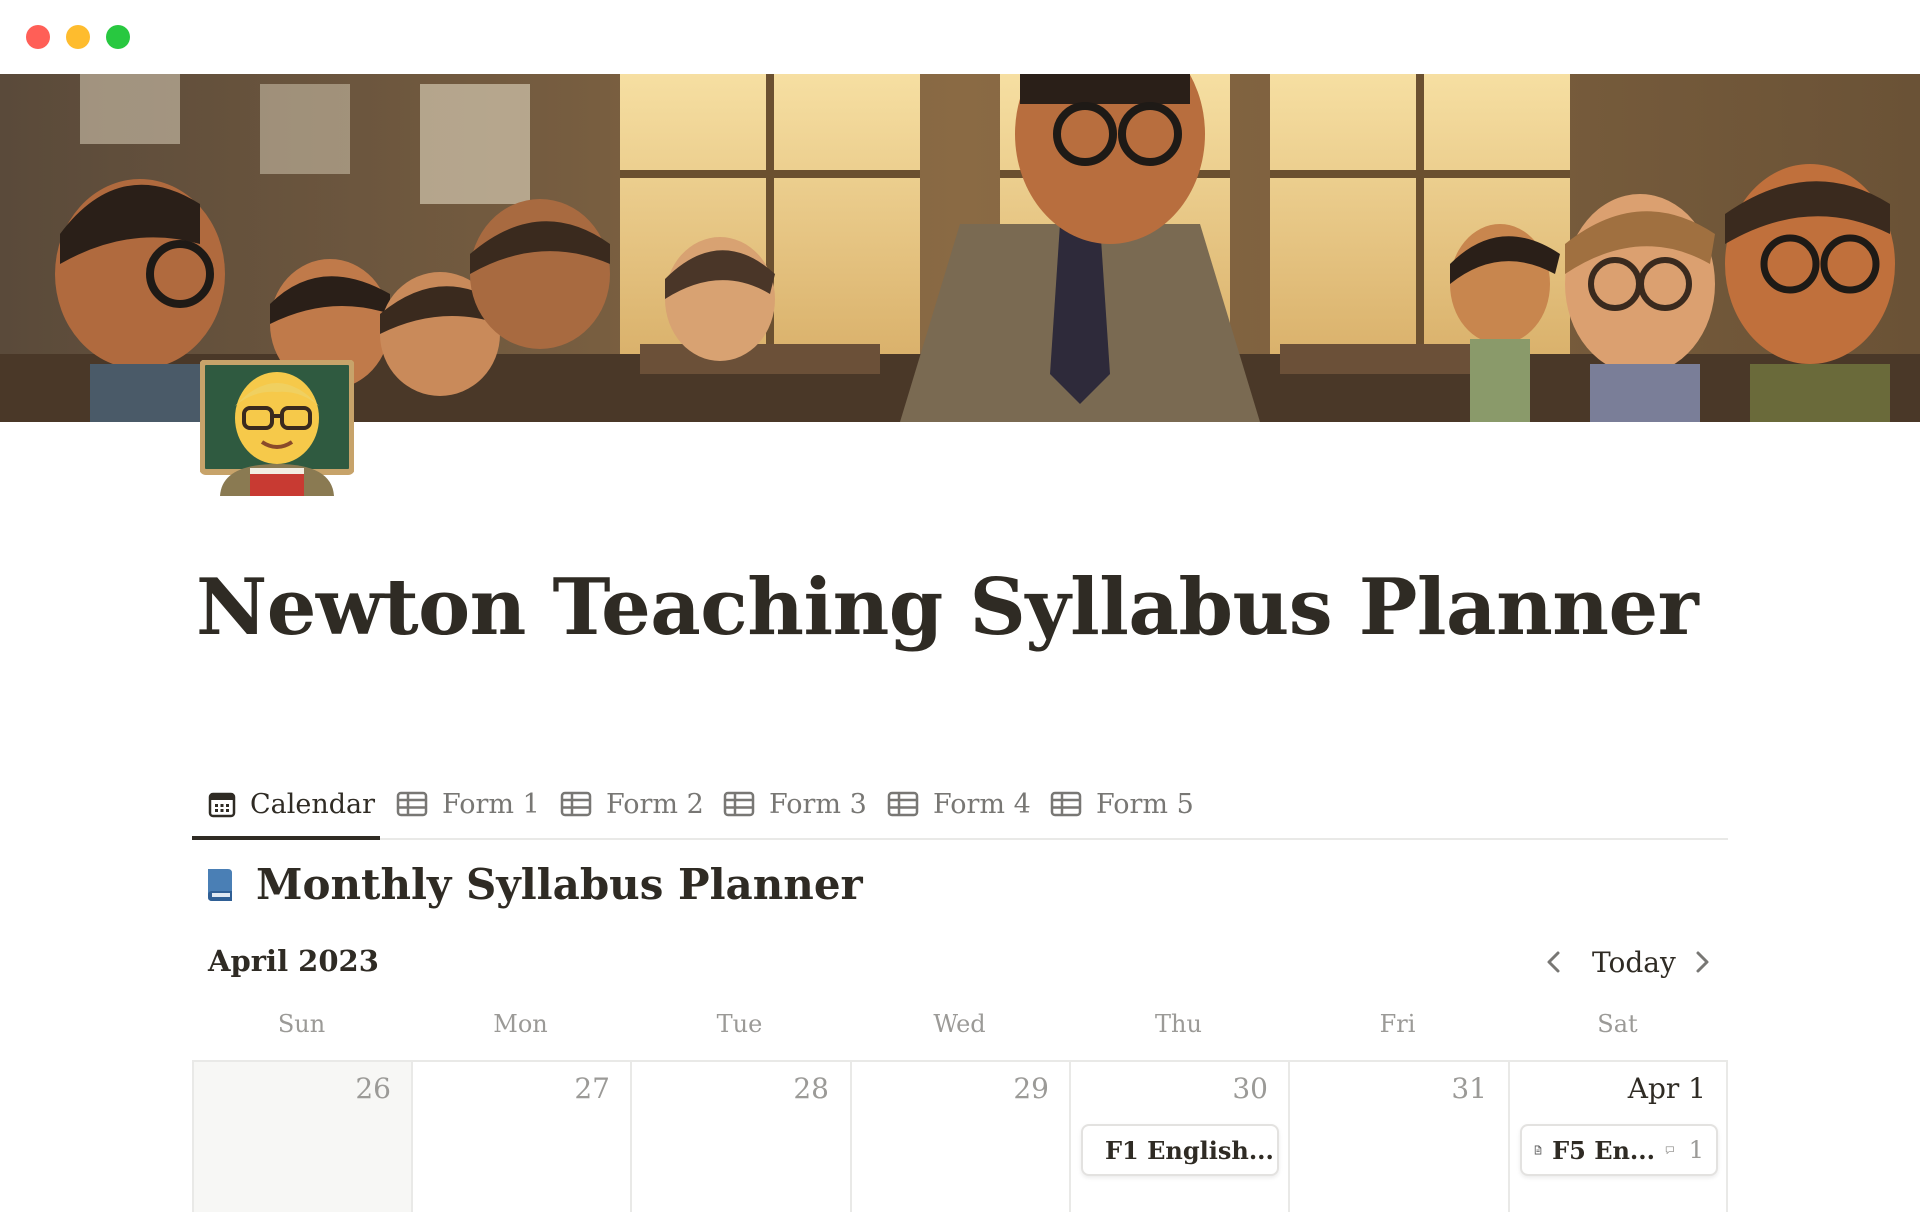 Image resolution: width=1920 pixels, height=1212 pixels. What do you see at coordinates (520, 1024) in the screenshot?
I see `weekday-label: Mon` at bounding box center [520, 1024].